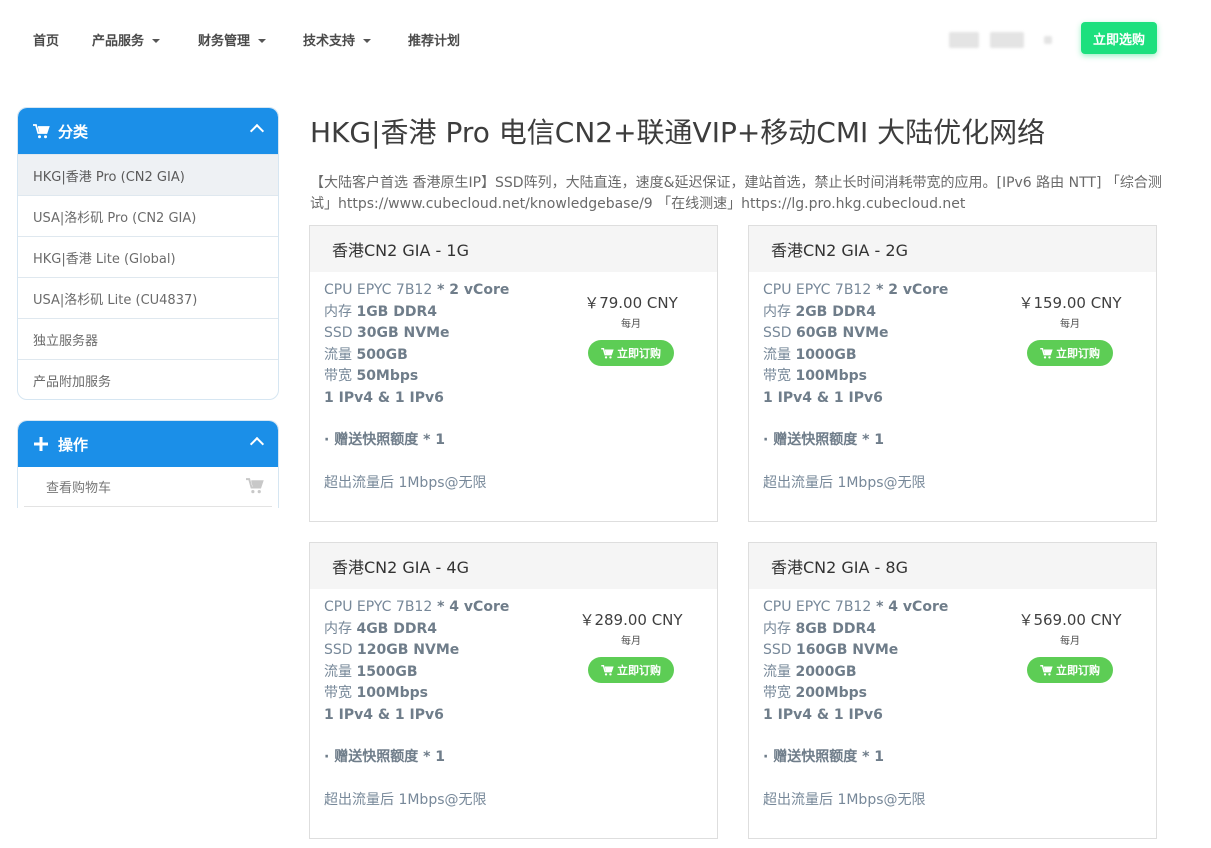  Describe the element at coordinates (329, 41) in the screenshot. I see `nav-support-label: 技术支持` at that location.